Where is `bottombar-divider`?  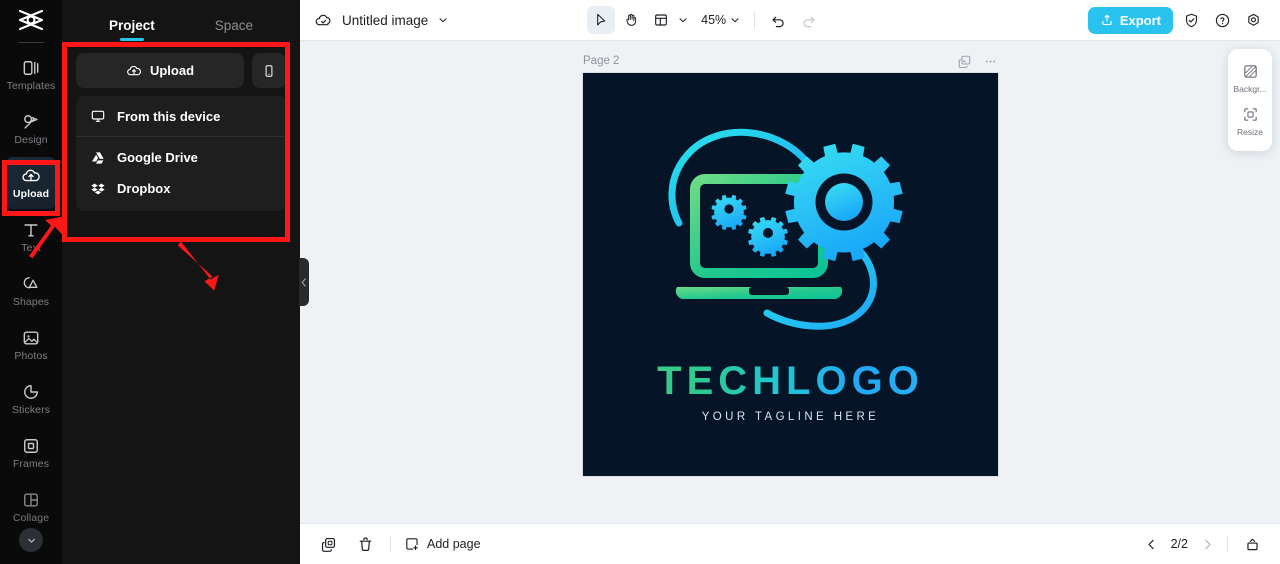 bottombar-divider is located at coordinates (390, 544).